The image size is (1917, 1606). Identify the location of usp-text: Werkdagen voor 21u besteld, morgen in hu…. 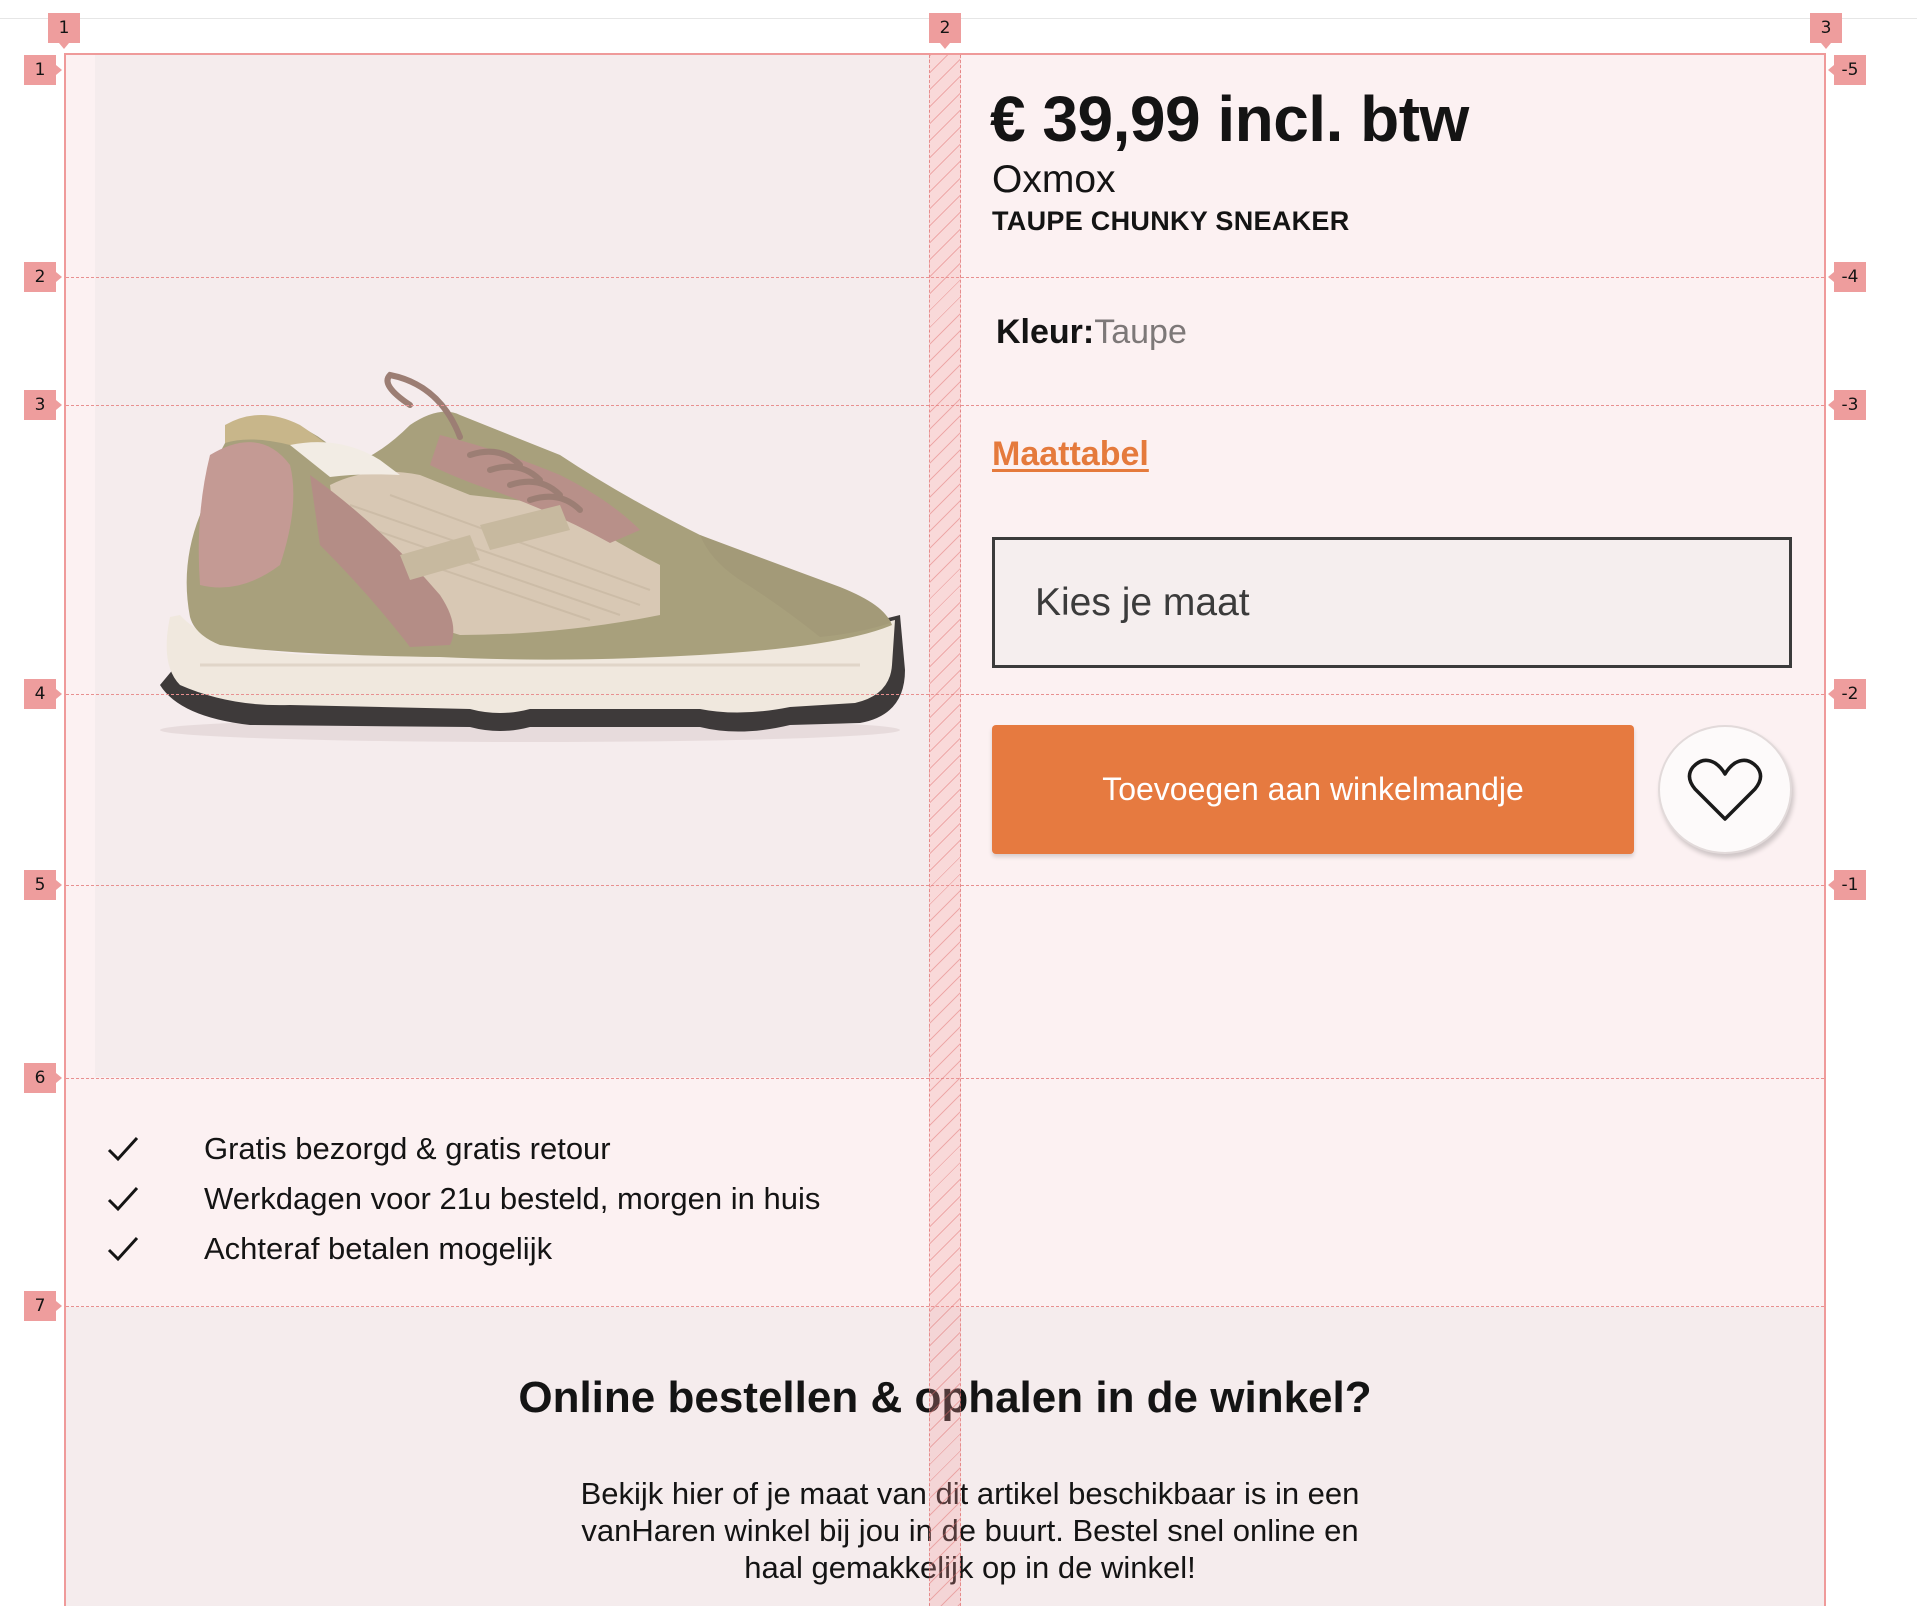
(512, 1198).